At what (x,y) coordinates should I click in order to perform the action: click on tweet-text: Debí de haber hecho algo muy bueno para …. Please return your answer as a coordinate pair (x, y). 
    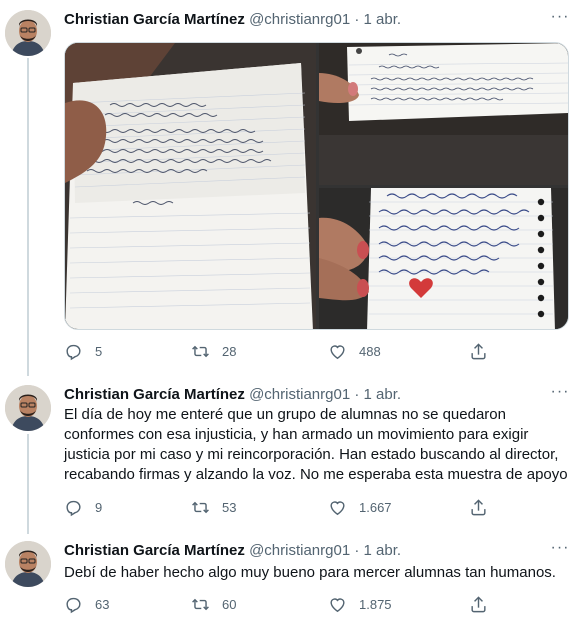
    Looking at the image, I should click on (310, 572).